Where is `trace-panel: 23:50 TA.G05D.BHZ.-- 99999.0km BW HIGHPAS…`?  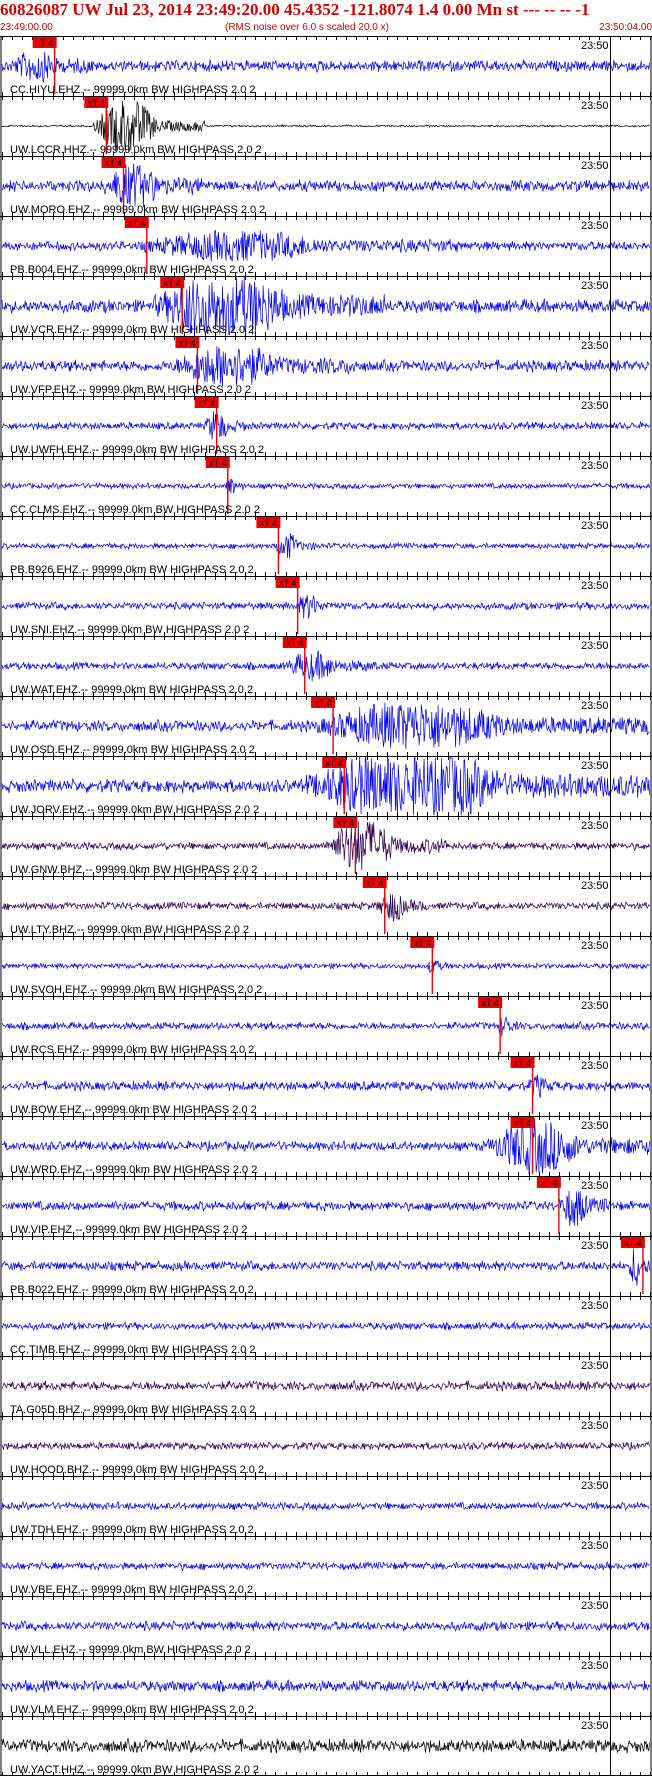 trace-panel: 23:50 TA.G05D.BHZ.-- 99999.0km BW HIGHPAS… is located at coordinates (326, 1386).